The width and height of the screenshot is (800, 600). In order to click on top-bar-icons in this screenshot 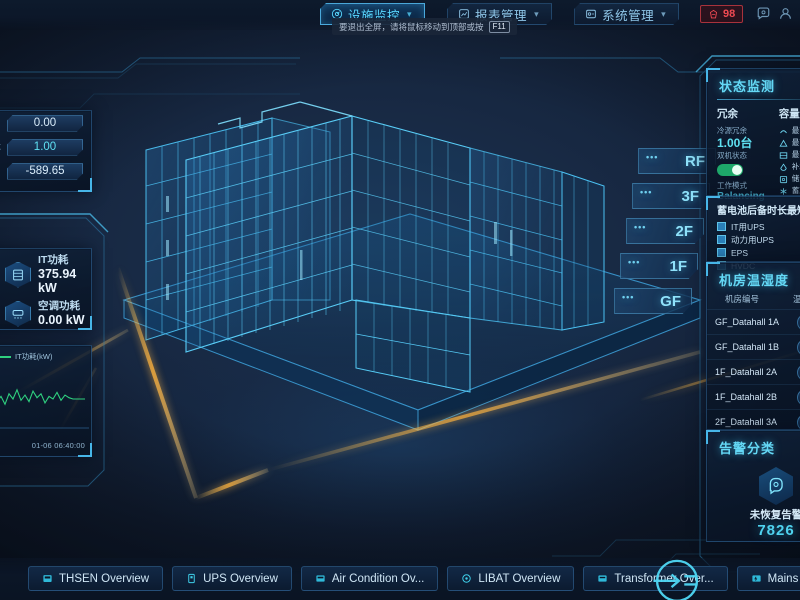, I will do `click(774, 13)`.